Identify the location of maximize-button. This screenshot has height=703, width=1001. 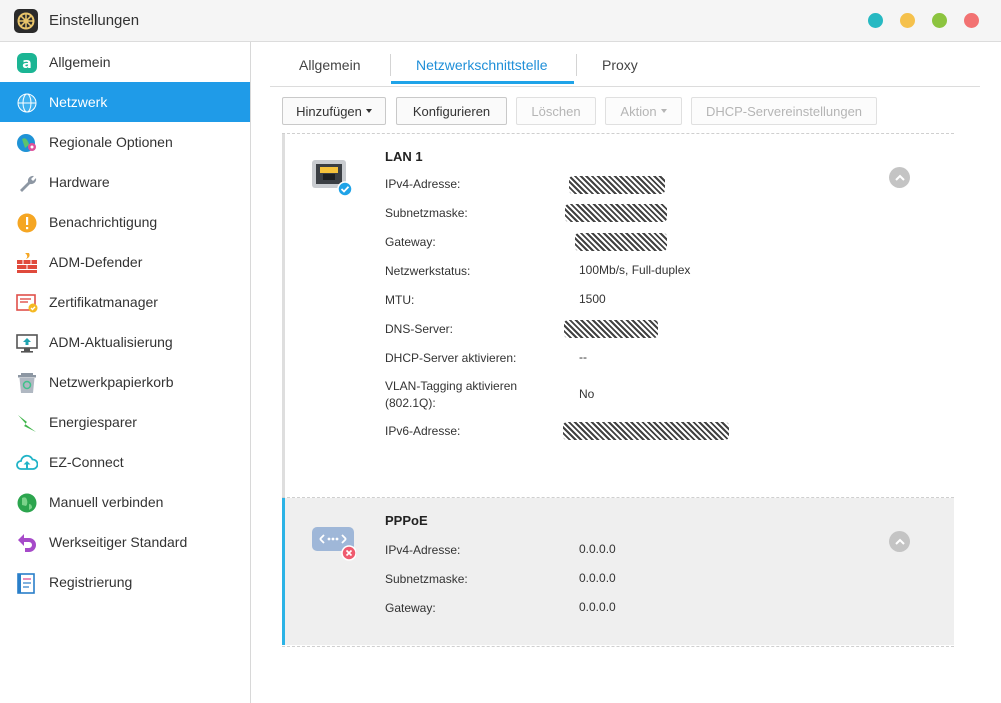
(939, 20).